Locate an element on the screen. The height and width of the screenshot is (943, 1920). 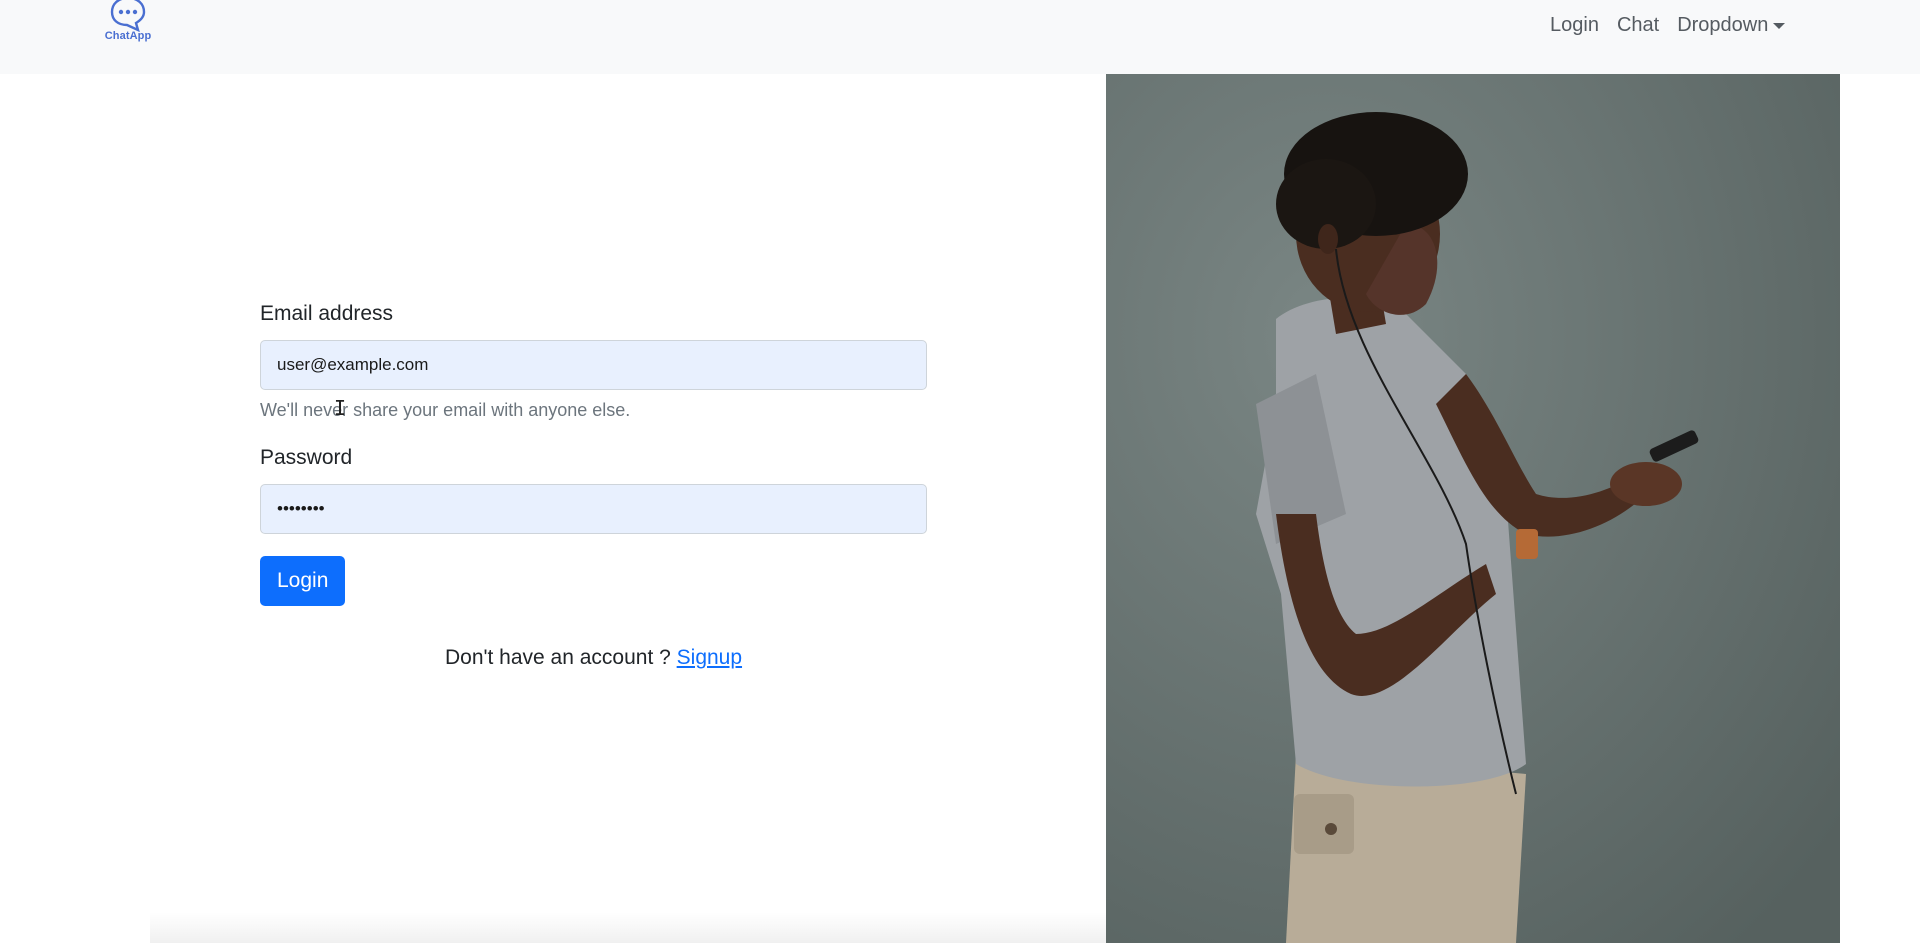
nav-dropdown: Dropdown is located at coordinates (1731, 25).